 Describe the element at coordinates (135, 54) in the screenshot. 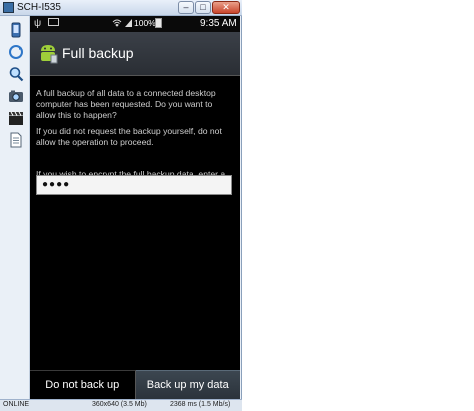

I see `action-bar: Full backup` at that location.